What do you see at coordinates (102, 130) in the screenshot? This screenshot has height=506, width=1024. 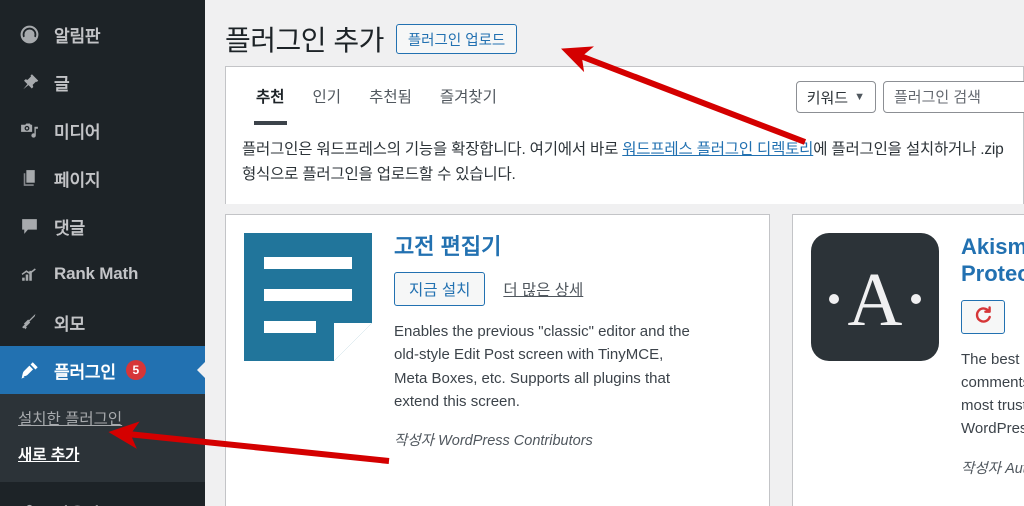 I see `sidebar-item-media: 미디어` at bounding box center [102, 130].